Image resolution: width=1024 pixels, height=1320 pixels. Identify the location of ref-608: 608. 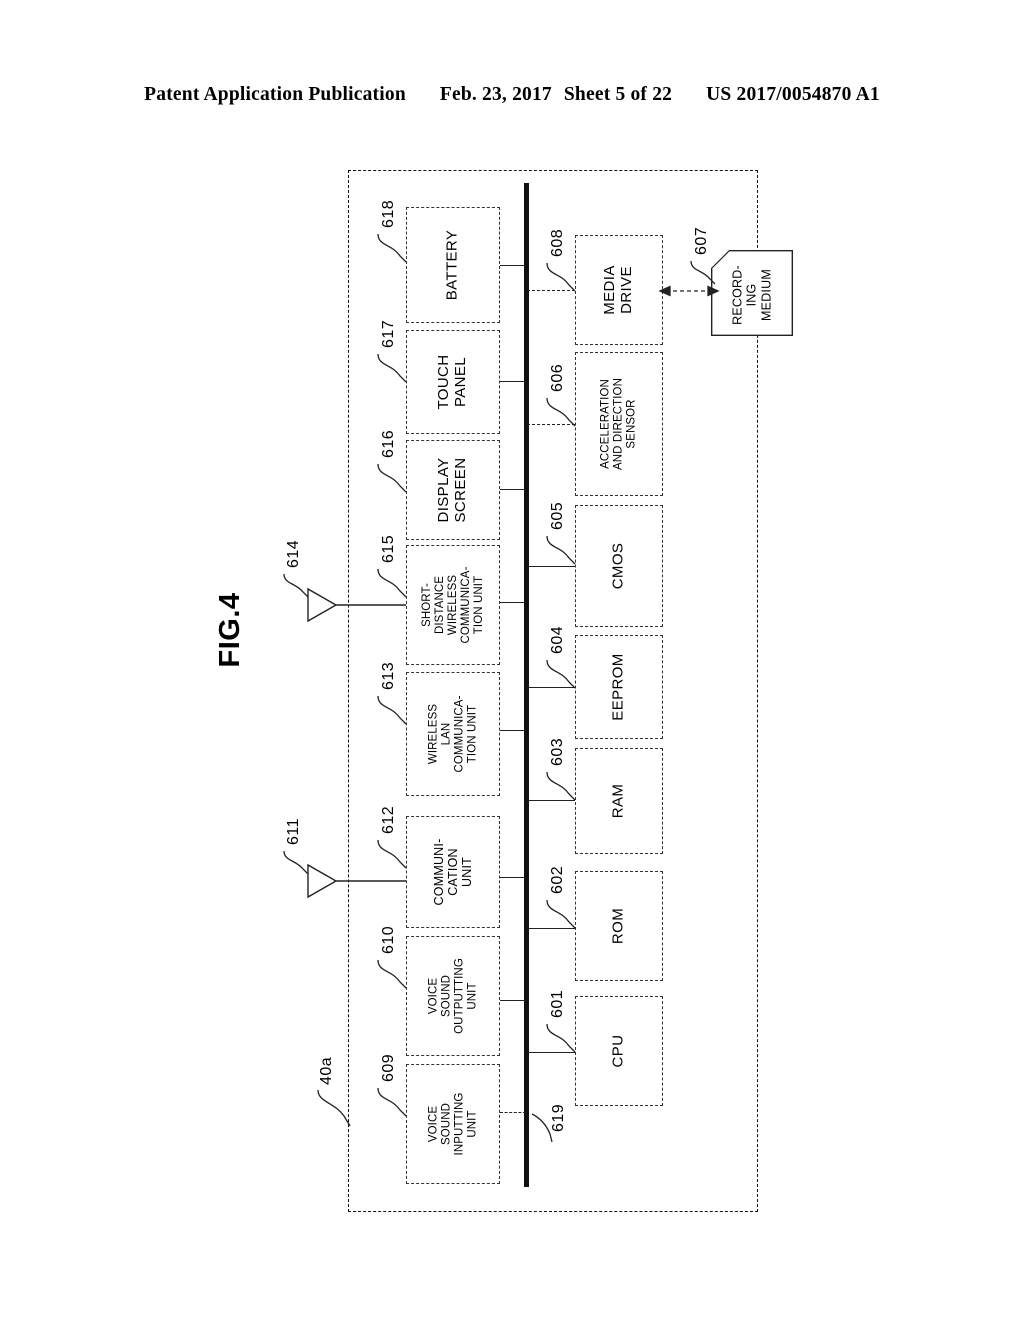
(557, 242).